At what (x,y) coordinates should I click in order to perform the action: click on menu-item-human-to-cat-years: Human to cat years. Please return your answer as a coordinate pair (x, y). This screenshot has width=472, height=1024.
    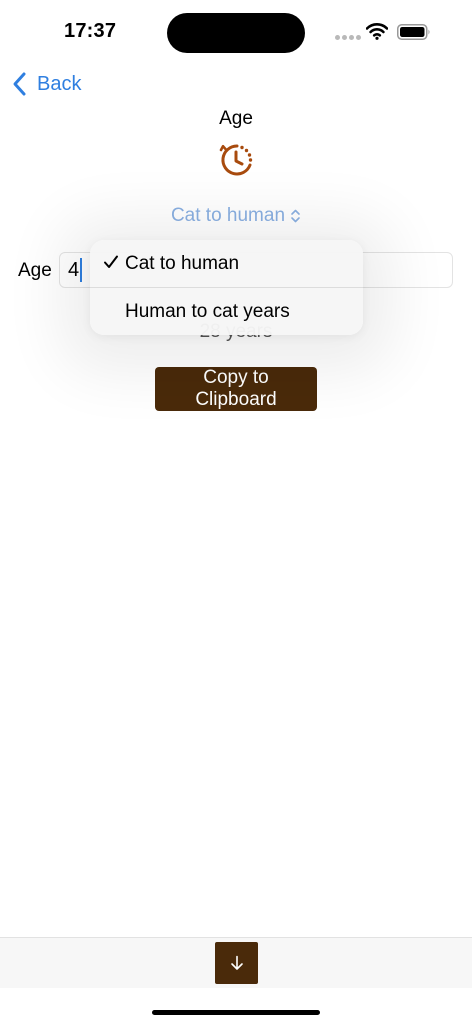
    Looking at the image, I should click on (226, 311).